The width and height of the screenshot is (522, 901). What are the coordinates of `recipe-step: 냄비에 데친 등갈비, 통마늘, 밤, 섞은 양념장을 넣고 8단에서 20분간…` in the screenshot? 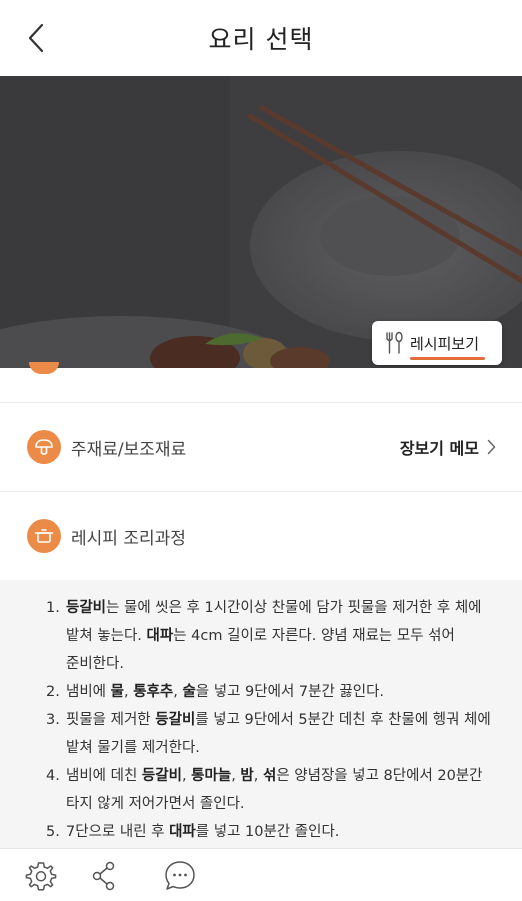 It's located at (274, 790).